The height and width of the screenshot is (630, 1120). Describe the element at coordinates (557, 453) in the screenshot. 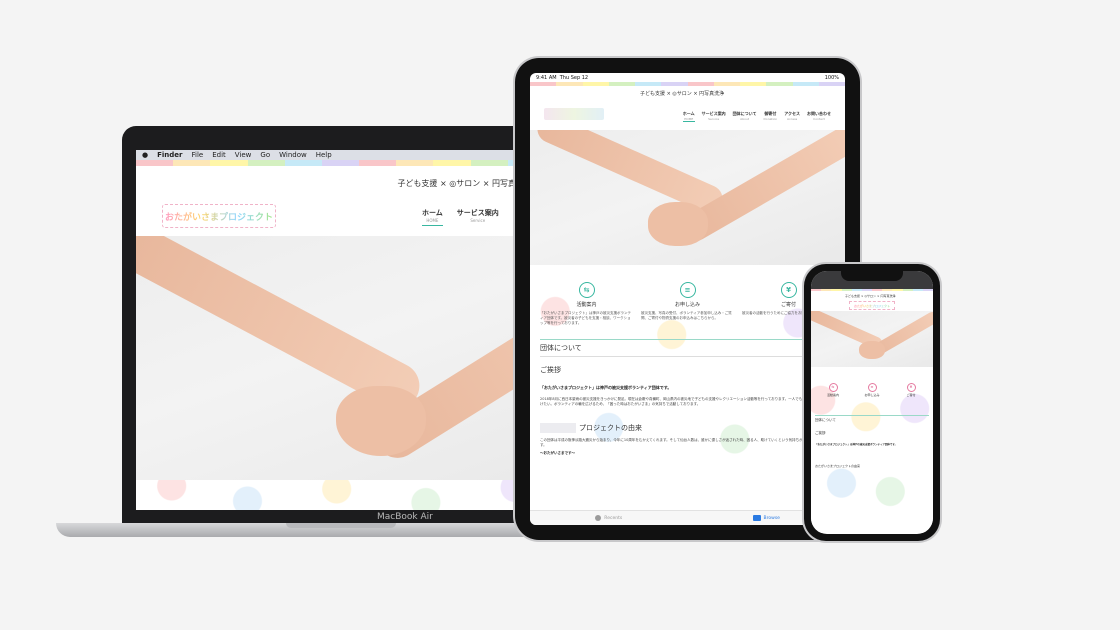

I see `origin-sign: 〜おたがいさまです〜` at that location.